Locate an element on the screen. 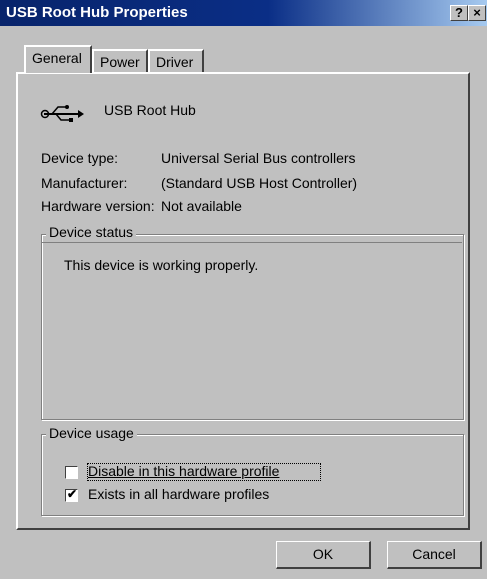 The width and height of the screenshot is (487, 579). hardware-version-label: Hardware version: is located at coordinates (98, 206).